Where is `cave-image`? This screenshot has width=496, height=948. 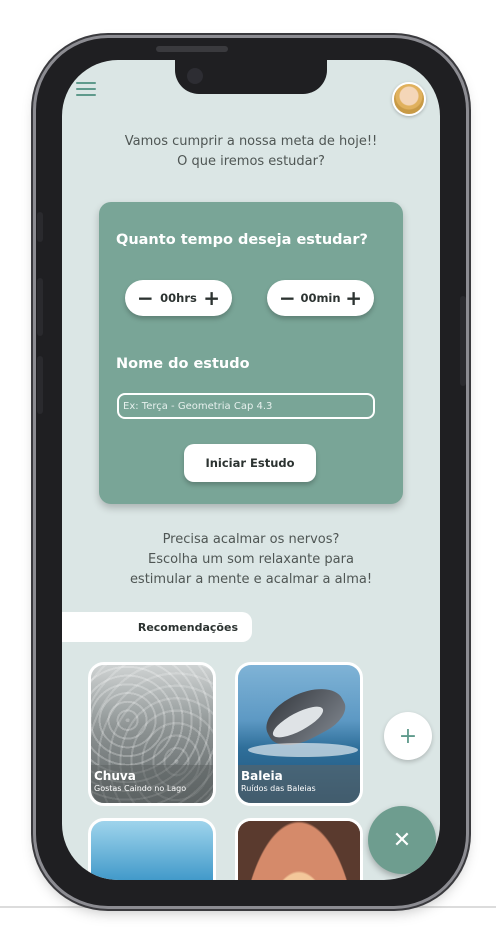 cave-image is located at coordinates (299, 850).